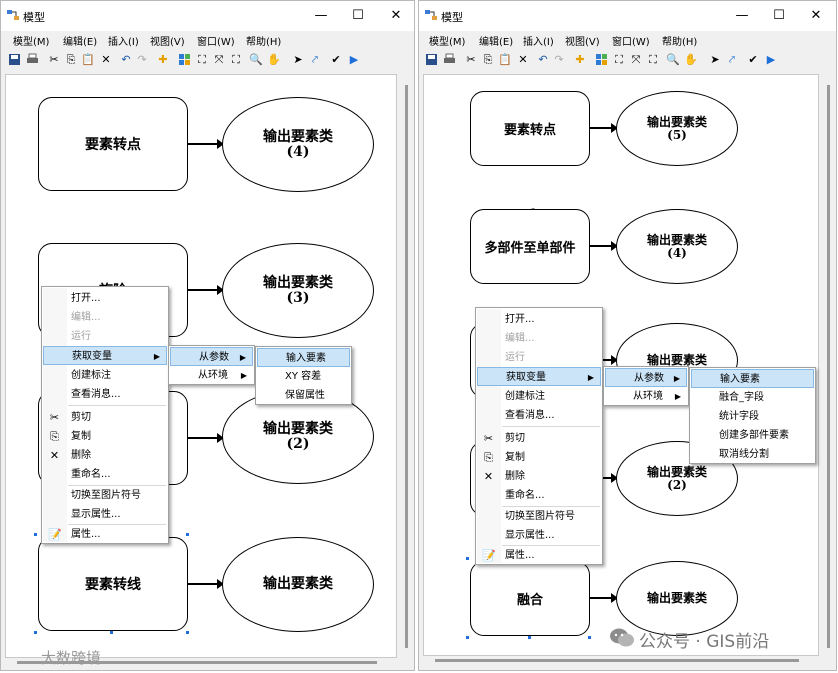  What do you see at coordinates (236, 60) in the screenshot?
I see `zoom-extent-icon: ⛶` at bounding box center [236, 60].